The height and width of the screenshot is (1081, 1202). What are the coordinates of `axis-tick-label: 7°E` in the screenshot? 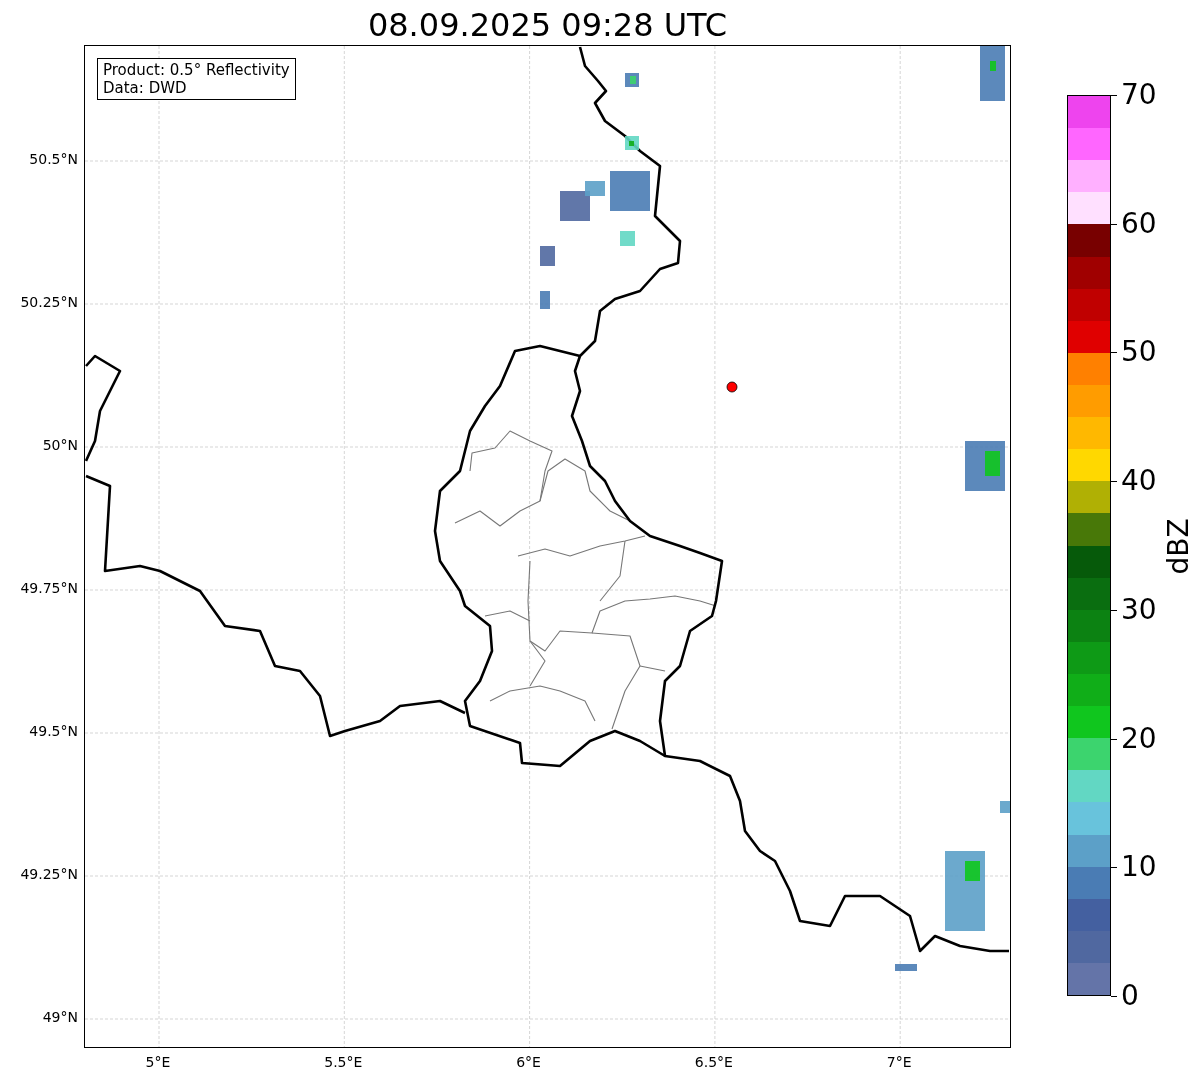 It's located at (899, 1062).